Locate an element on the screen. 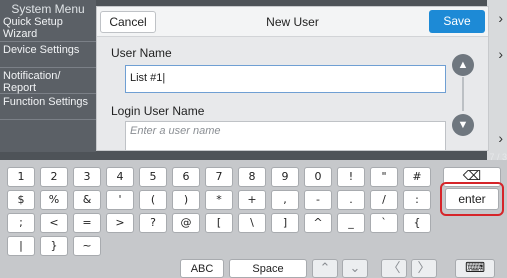  keyboard-icon: ⌨ is located at coordinates (475, 268).